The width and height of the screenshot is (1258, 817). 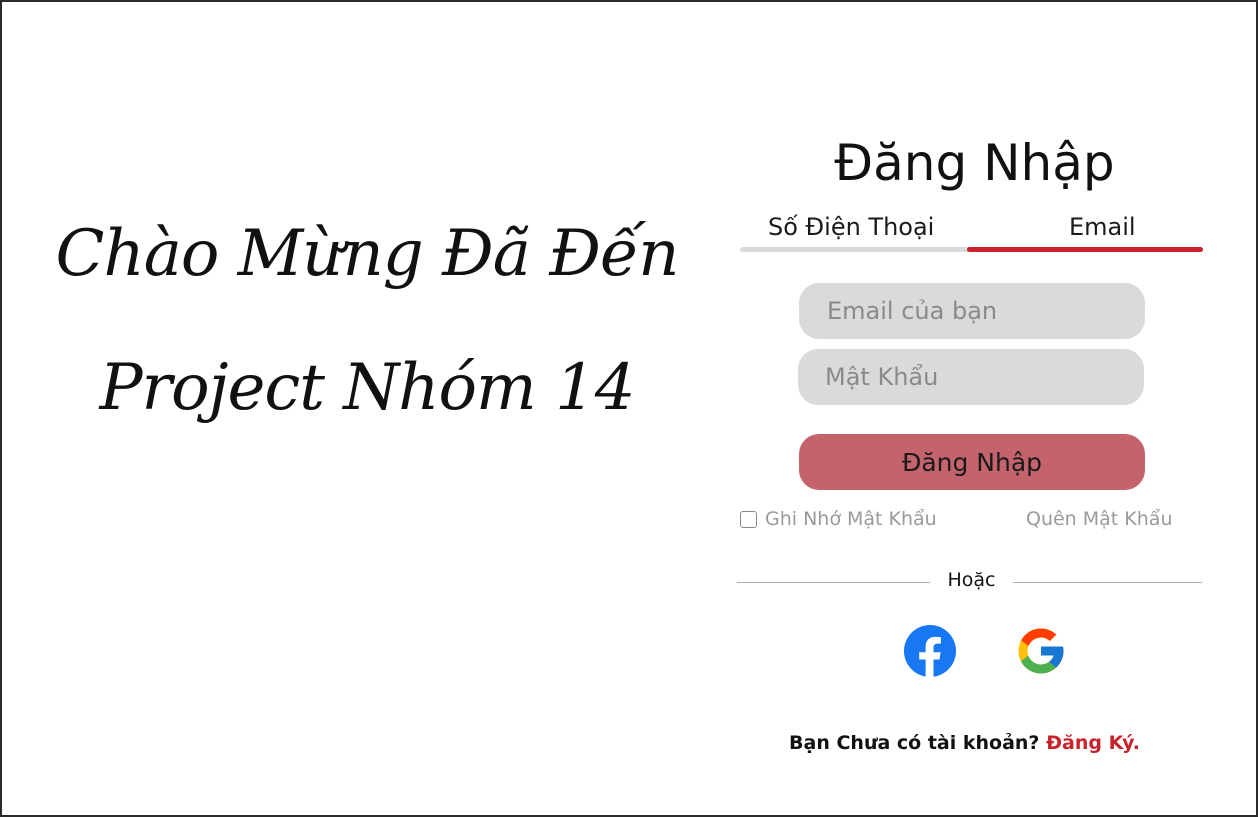 What do you see at coordinates (367, 388) in the screenshot?
I see `welcome-line-2: Project Nhóm 14` at bounding box center [367, 388].